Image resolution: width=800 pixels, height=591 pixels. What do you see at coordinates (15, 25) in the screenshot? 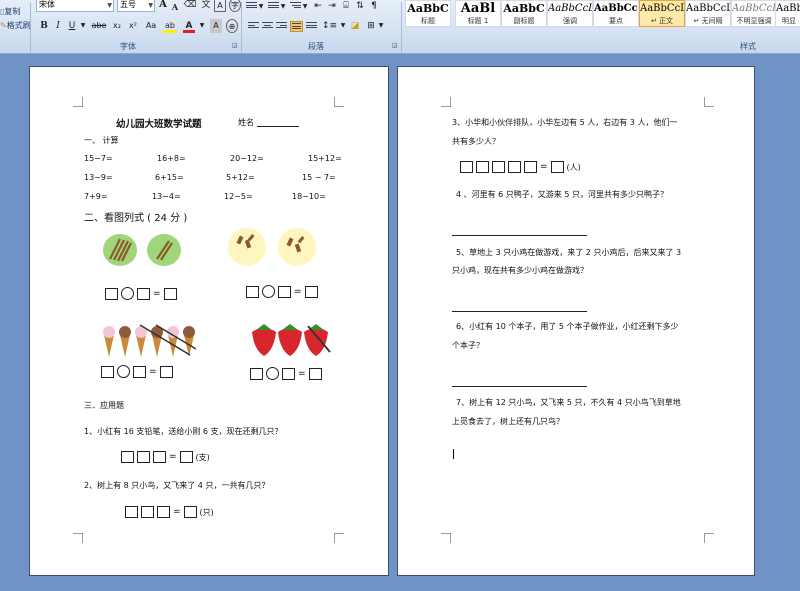
I see `format-painter-button: ✎格式刷` at bounding box center [15, 25].